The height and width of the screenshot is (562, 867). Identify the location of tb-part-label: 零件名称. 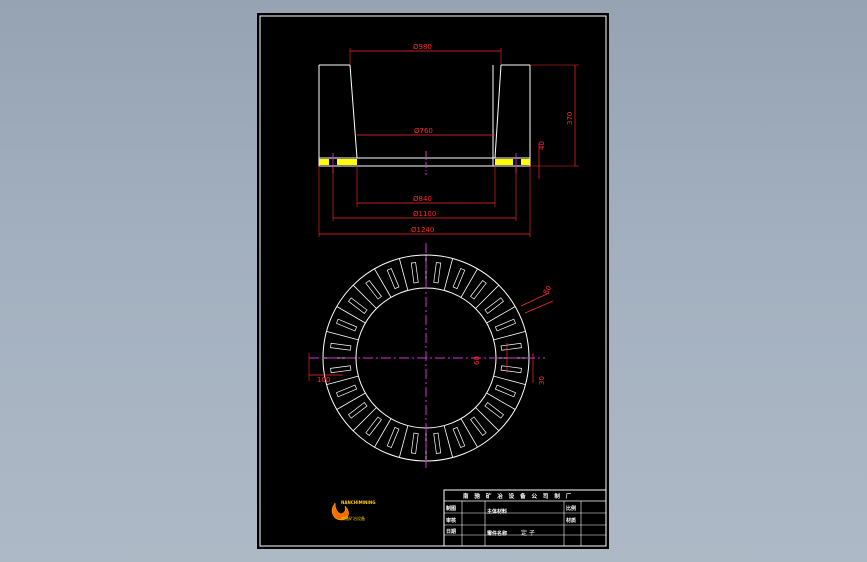
(497, 533).